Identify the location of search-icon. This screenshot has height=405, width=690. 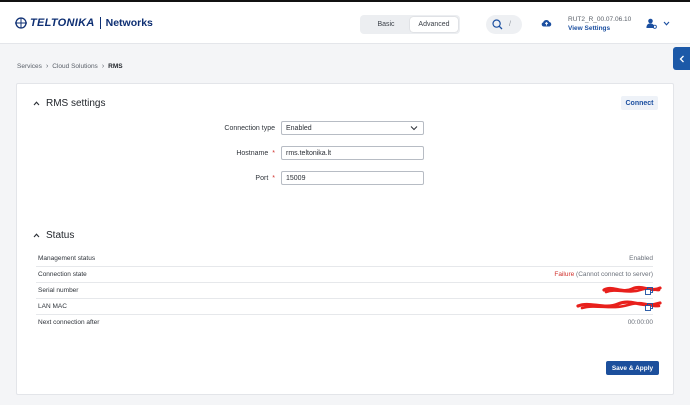
(497, 24).